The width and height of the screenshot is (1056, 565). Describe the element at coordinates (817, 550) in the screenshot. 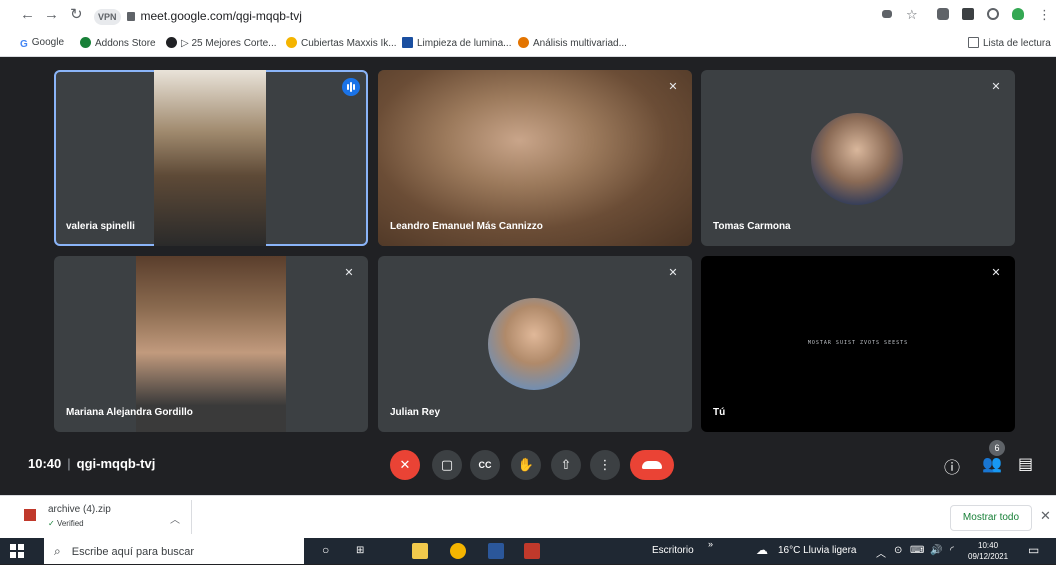

I see `weather-text: 16°C Lluvia ligera` at that location.